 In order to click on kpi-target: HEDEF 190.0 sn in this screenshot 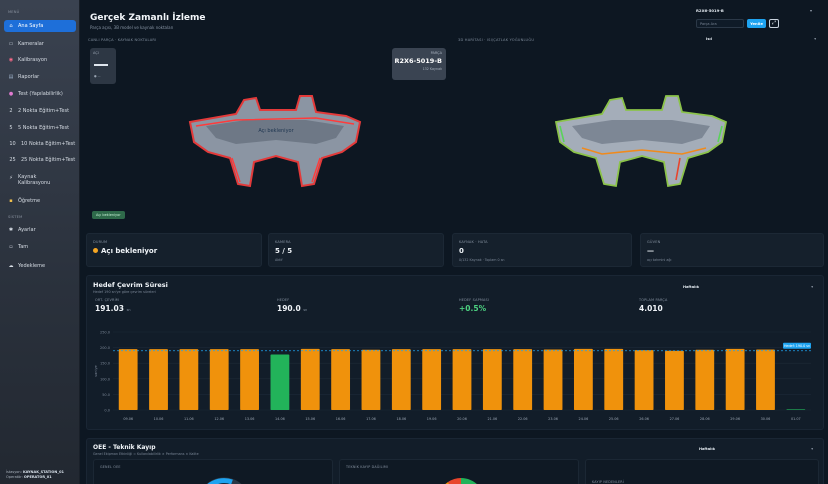, I will do `click(292, 305)`.